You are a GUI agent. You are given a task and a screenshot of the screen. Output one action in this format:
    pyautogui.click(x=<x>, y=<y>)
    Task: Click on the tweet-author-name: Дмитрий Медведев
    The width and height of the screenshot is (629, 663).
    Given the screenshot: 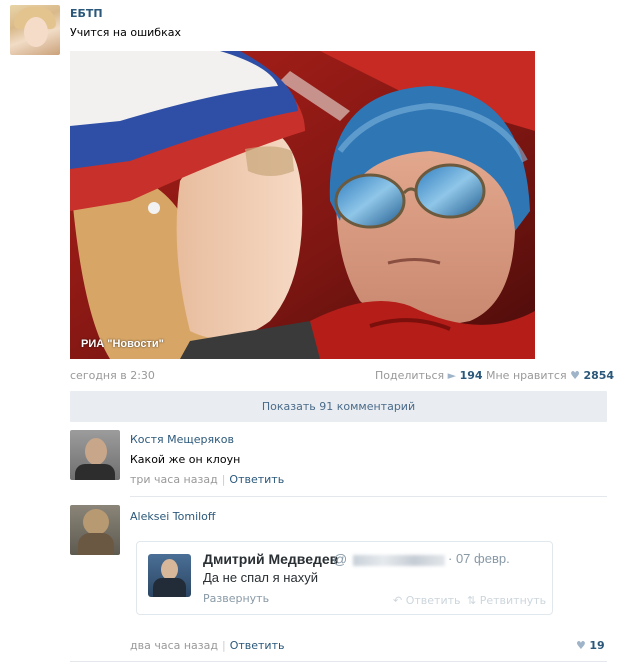 What is the action you would take?
    pyautogui.click(x=270, y=559)
    